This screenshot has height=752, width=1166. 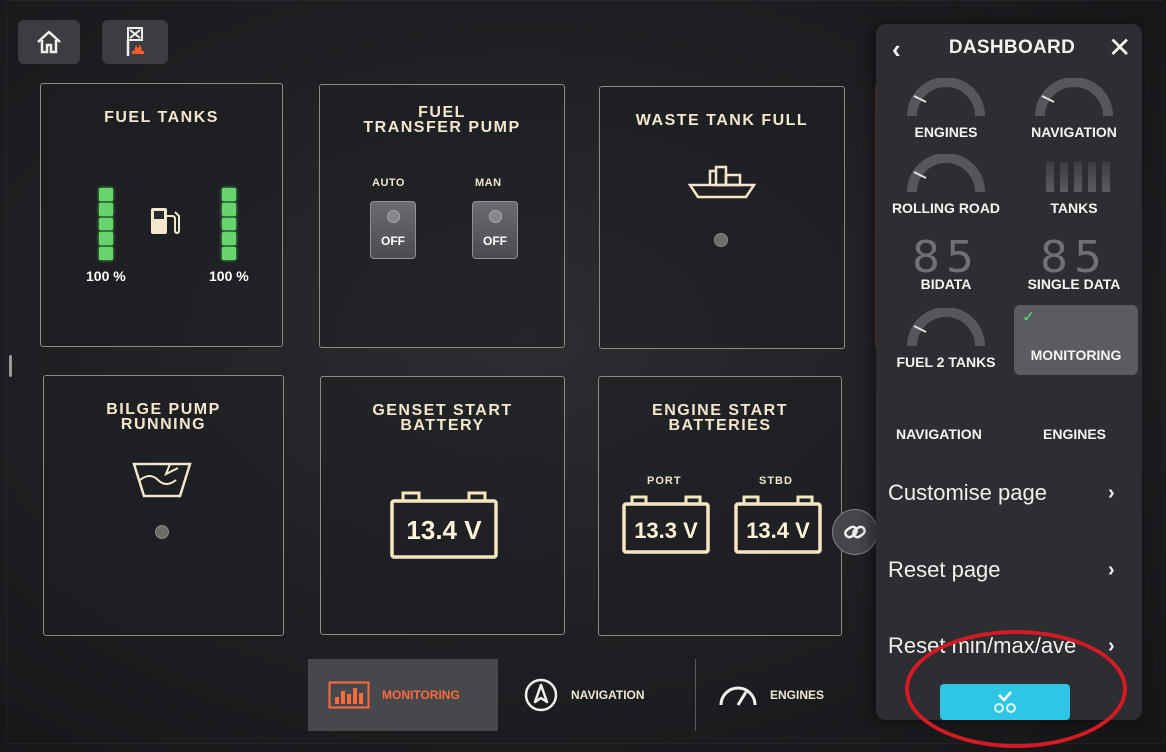 I want to click on dashboard-item-bidata: 85 BIDATA, so click(x=946, y=261).